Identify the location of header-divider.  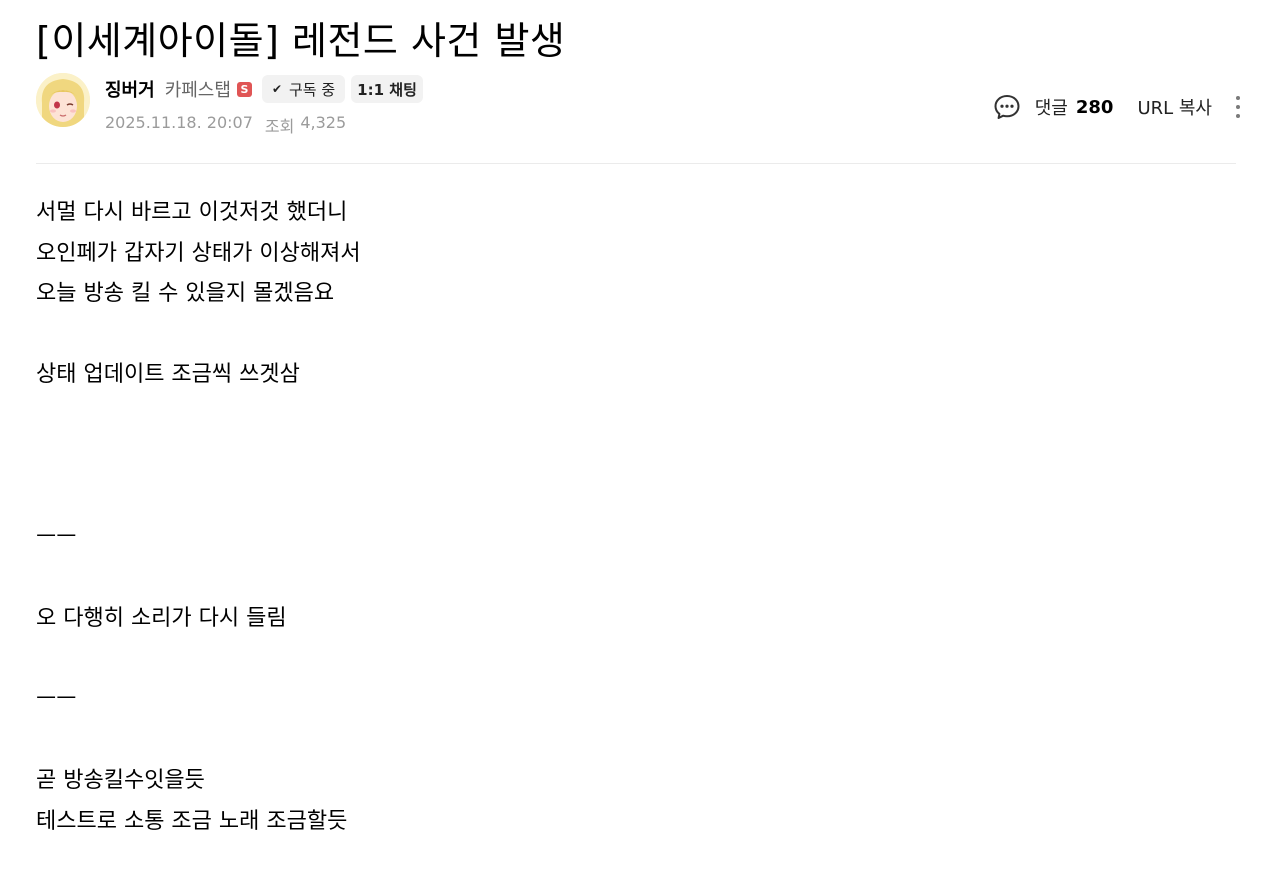
(636, 163).